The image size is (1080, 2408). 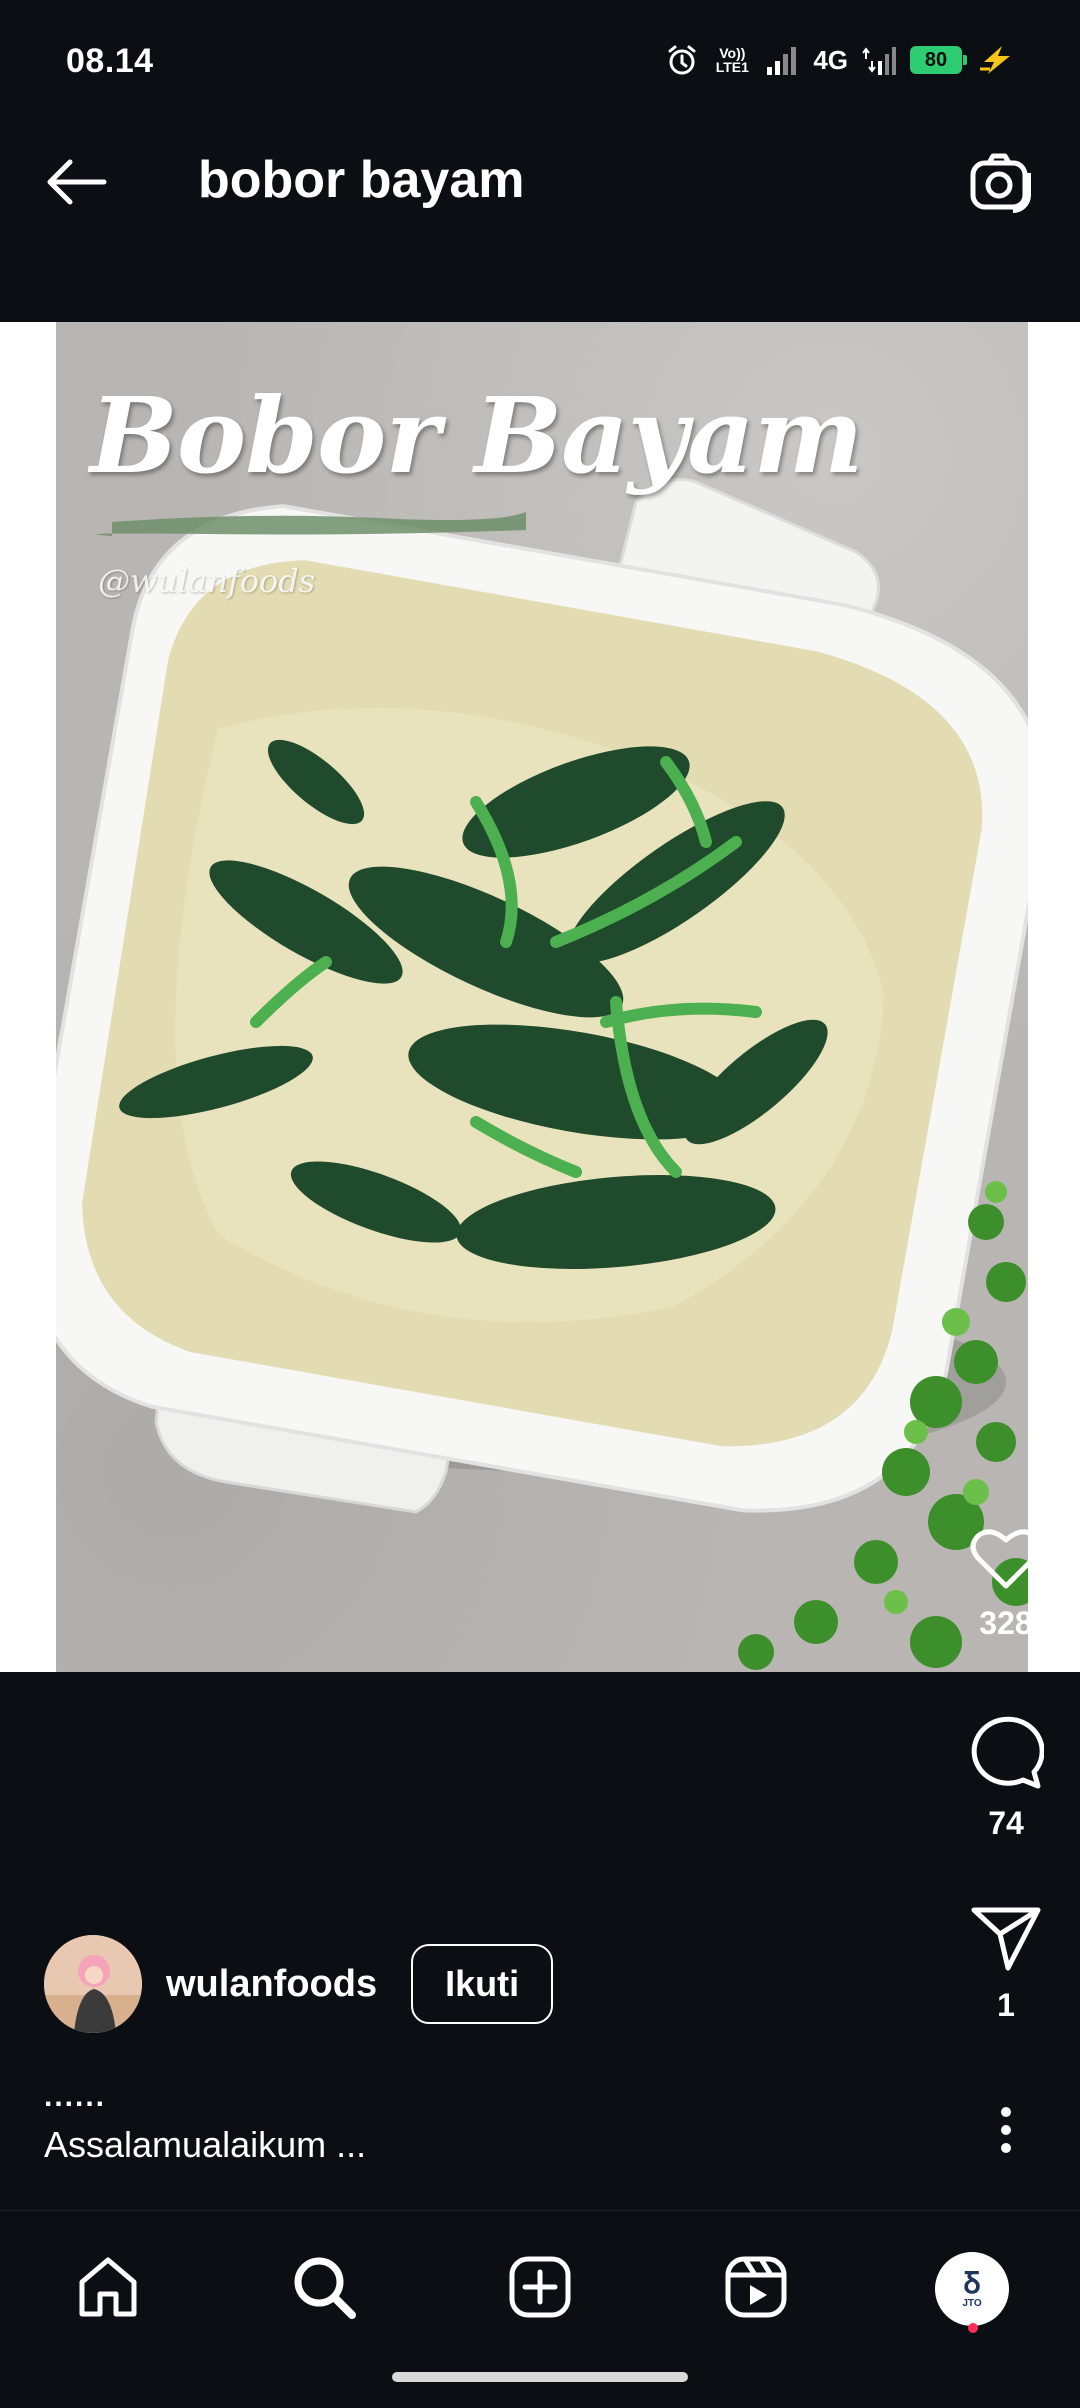 What do you see at coordinates (1006, 1623) in the screenshot?
I see `like-count: 328` at bounding box center [1006, 1623].